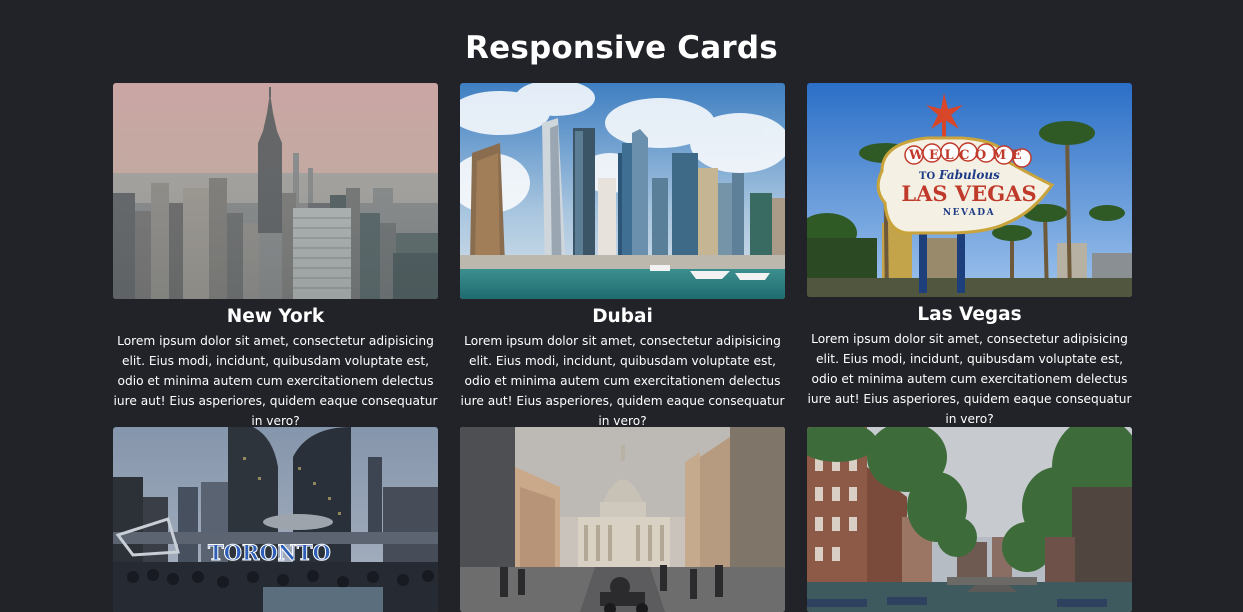 The width and height of the screenshot is (1243, 612). I want to click on card-title: New York, so click(275, 316).